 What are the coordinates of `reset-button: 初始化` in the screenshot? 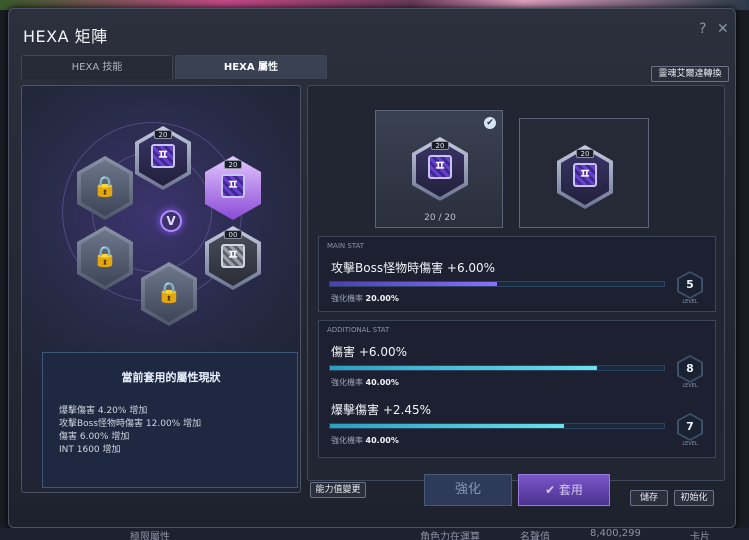 It's located at (694, 498).